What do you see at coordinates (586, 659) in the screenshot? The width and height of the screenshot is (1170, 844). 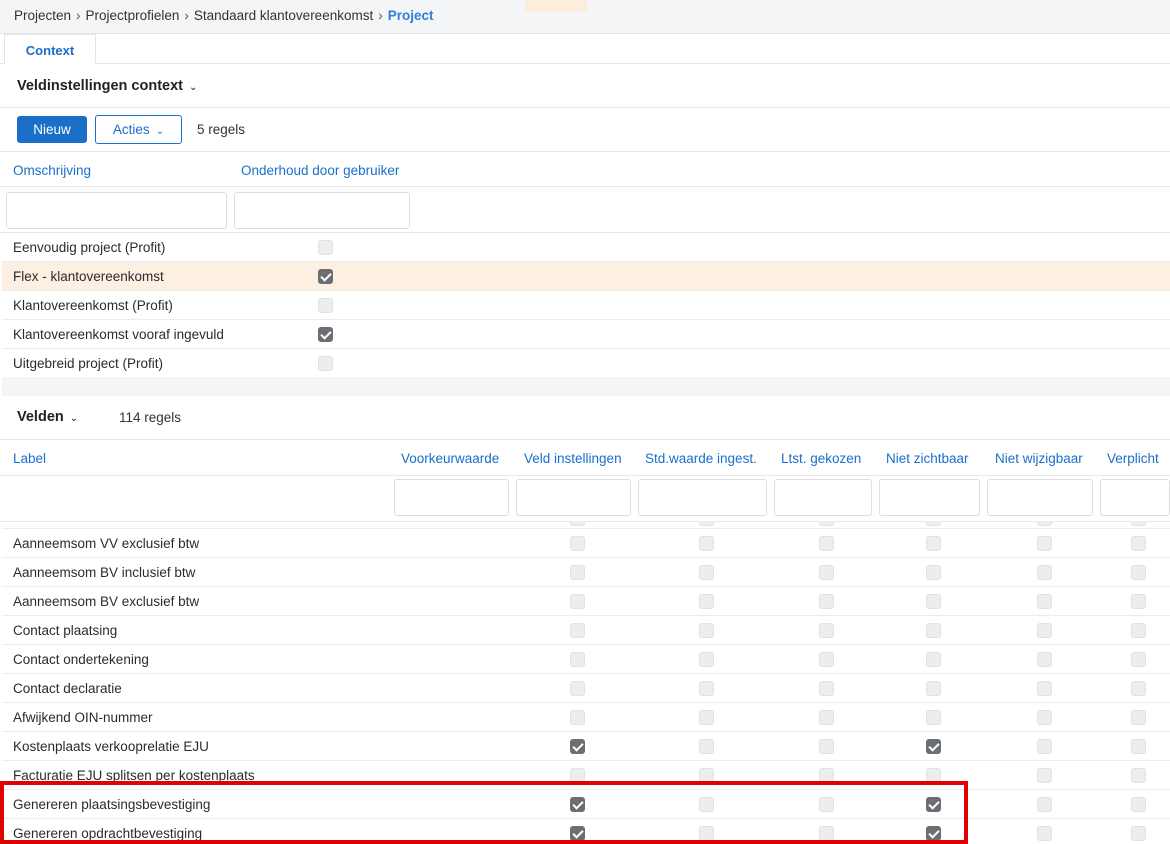 I see `fields-table-row: Contact ondertekening` at bounding box center [586, 659].